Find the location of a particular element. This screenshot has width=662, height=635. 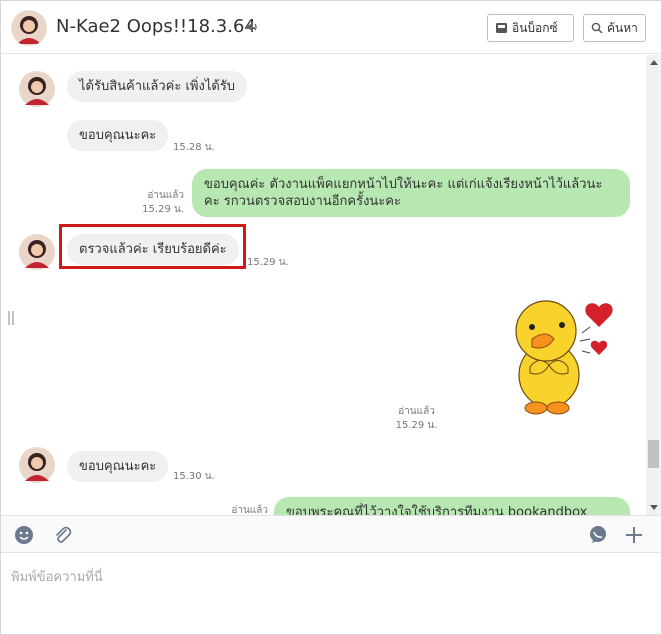

yellow-duck-heart-sticker is located at coordinates (556, 357).